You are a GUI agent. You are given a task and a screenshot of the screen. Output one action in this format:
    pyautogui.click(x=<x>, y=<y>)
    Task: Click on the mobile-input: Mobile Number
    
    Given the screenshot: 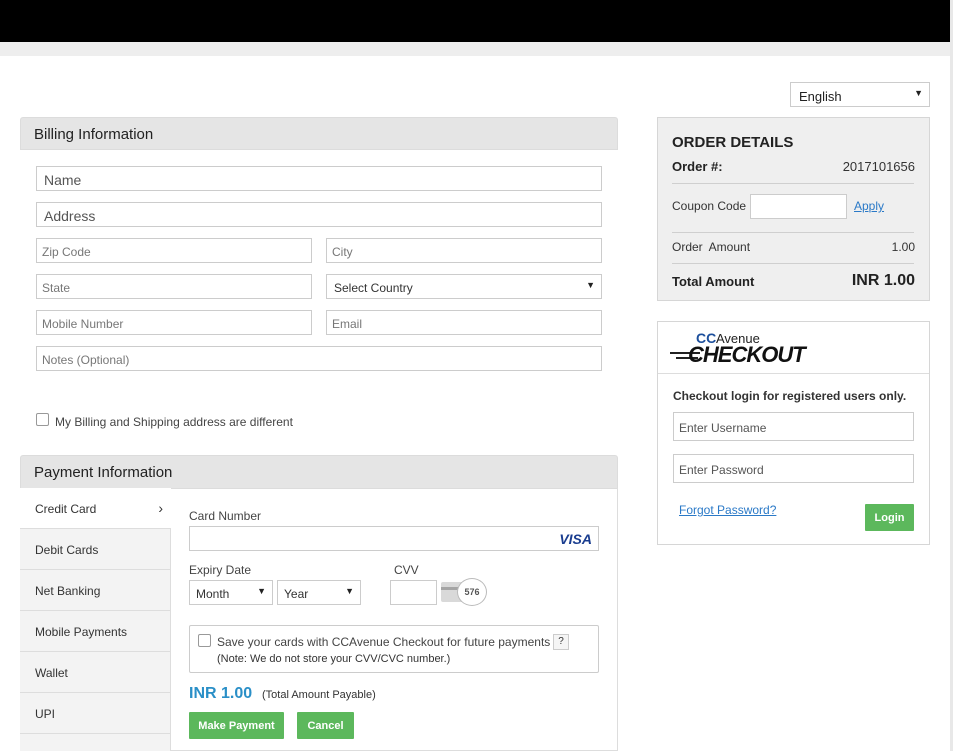 What is the action you would take?
    pyautogui.click(x=174, y=322)
    